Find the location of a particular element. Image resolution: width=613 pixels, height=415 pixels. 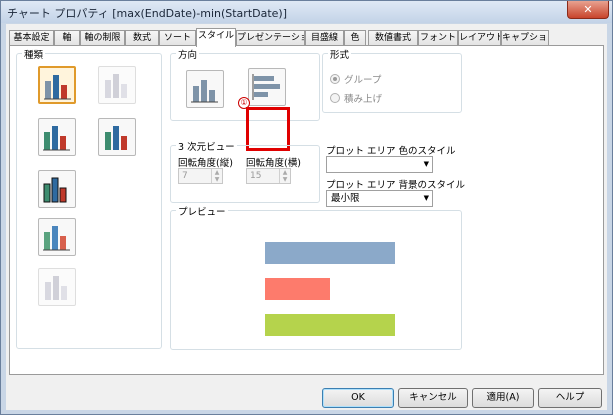

plot-bg-style-label: プロット エリア 背景のスタイル is located at coordinates (396, 185).